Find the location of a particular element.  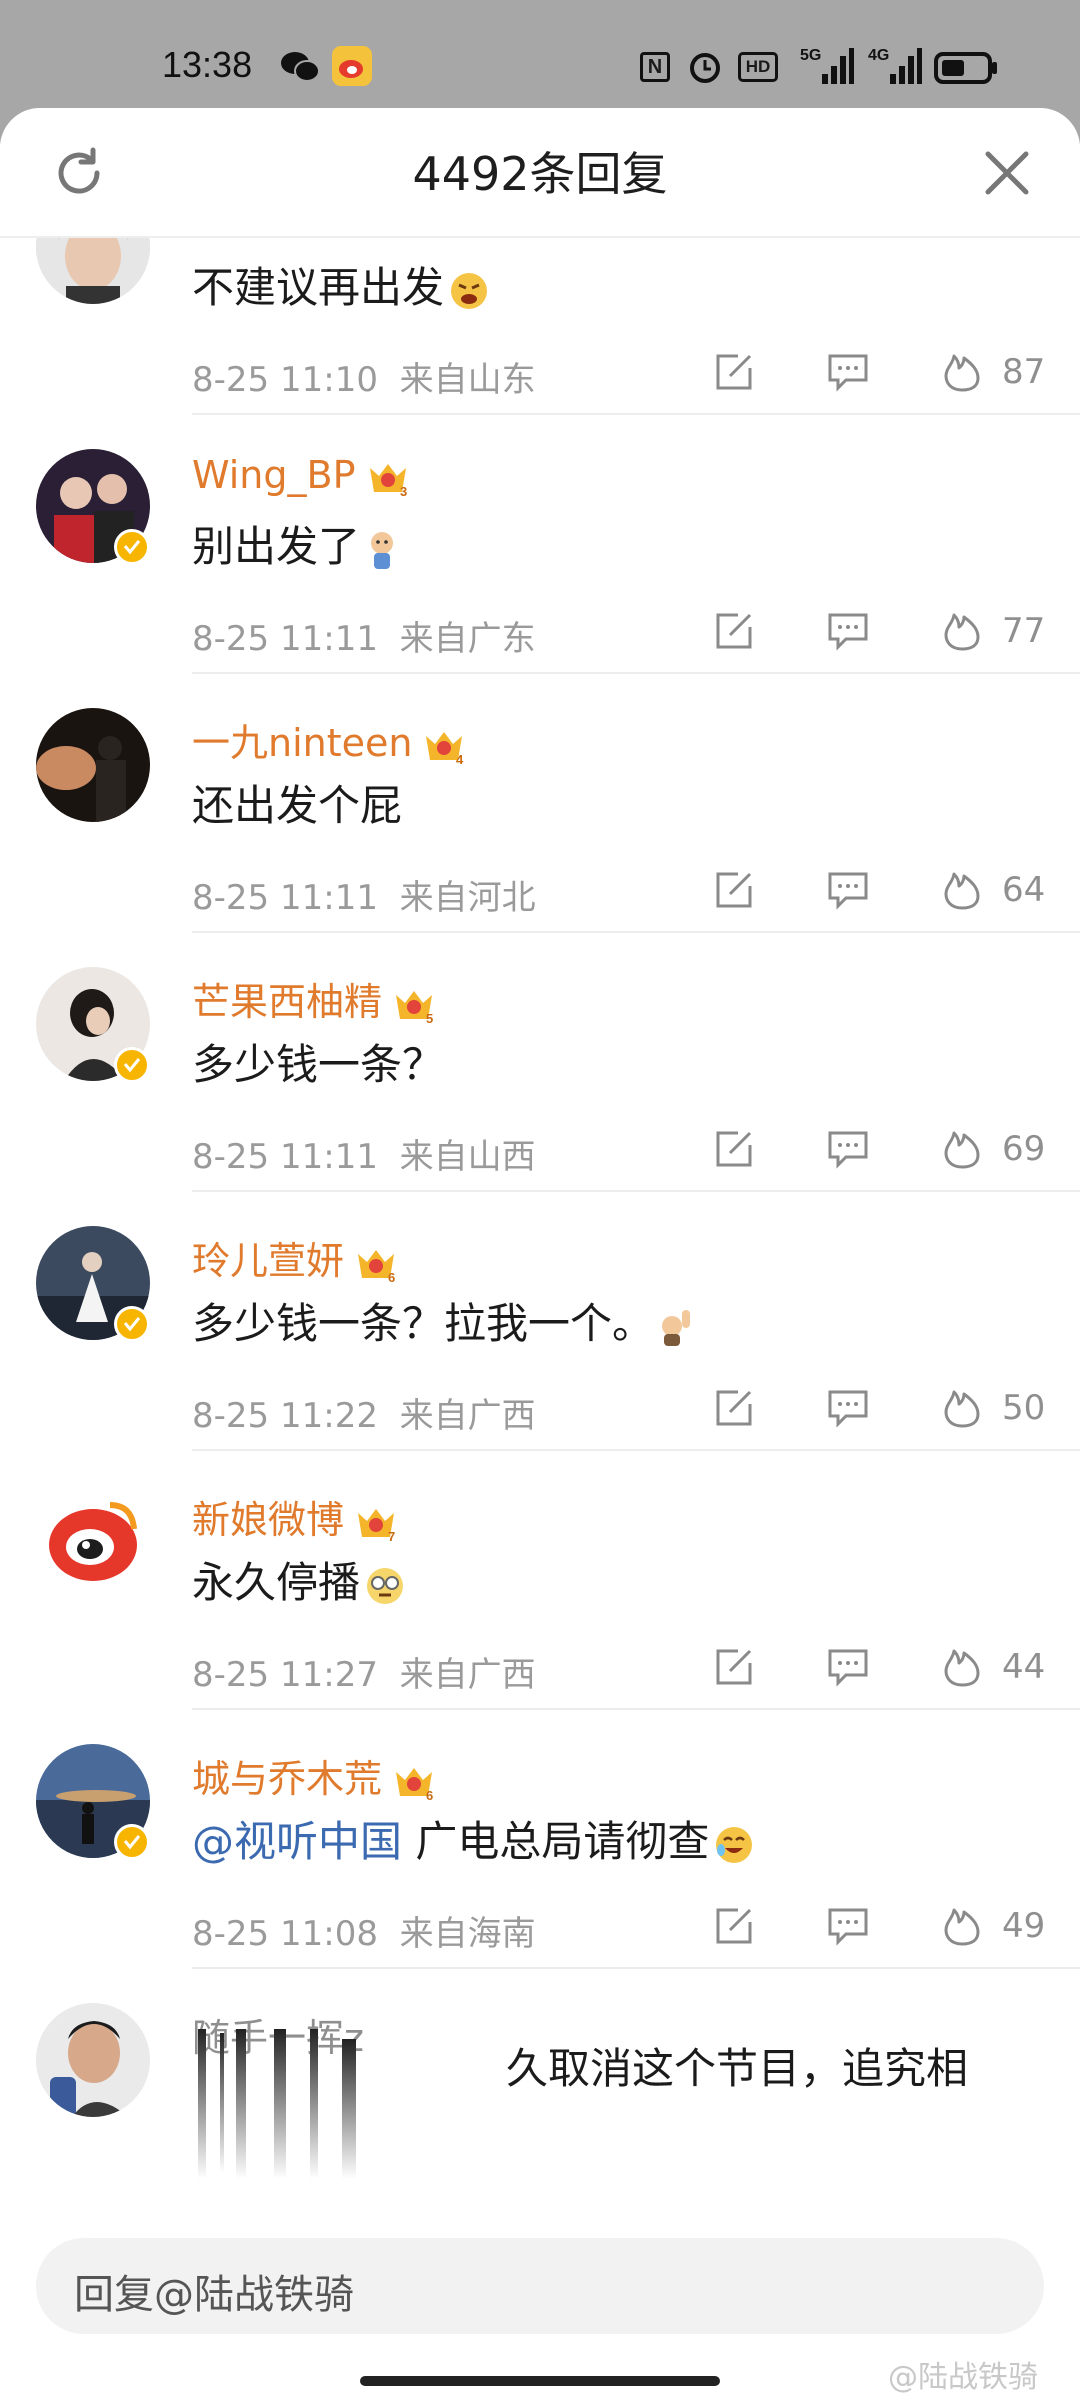

mention-link: @视听中国 is located at coordinates (297, 1841).